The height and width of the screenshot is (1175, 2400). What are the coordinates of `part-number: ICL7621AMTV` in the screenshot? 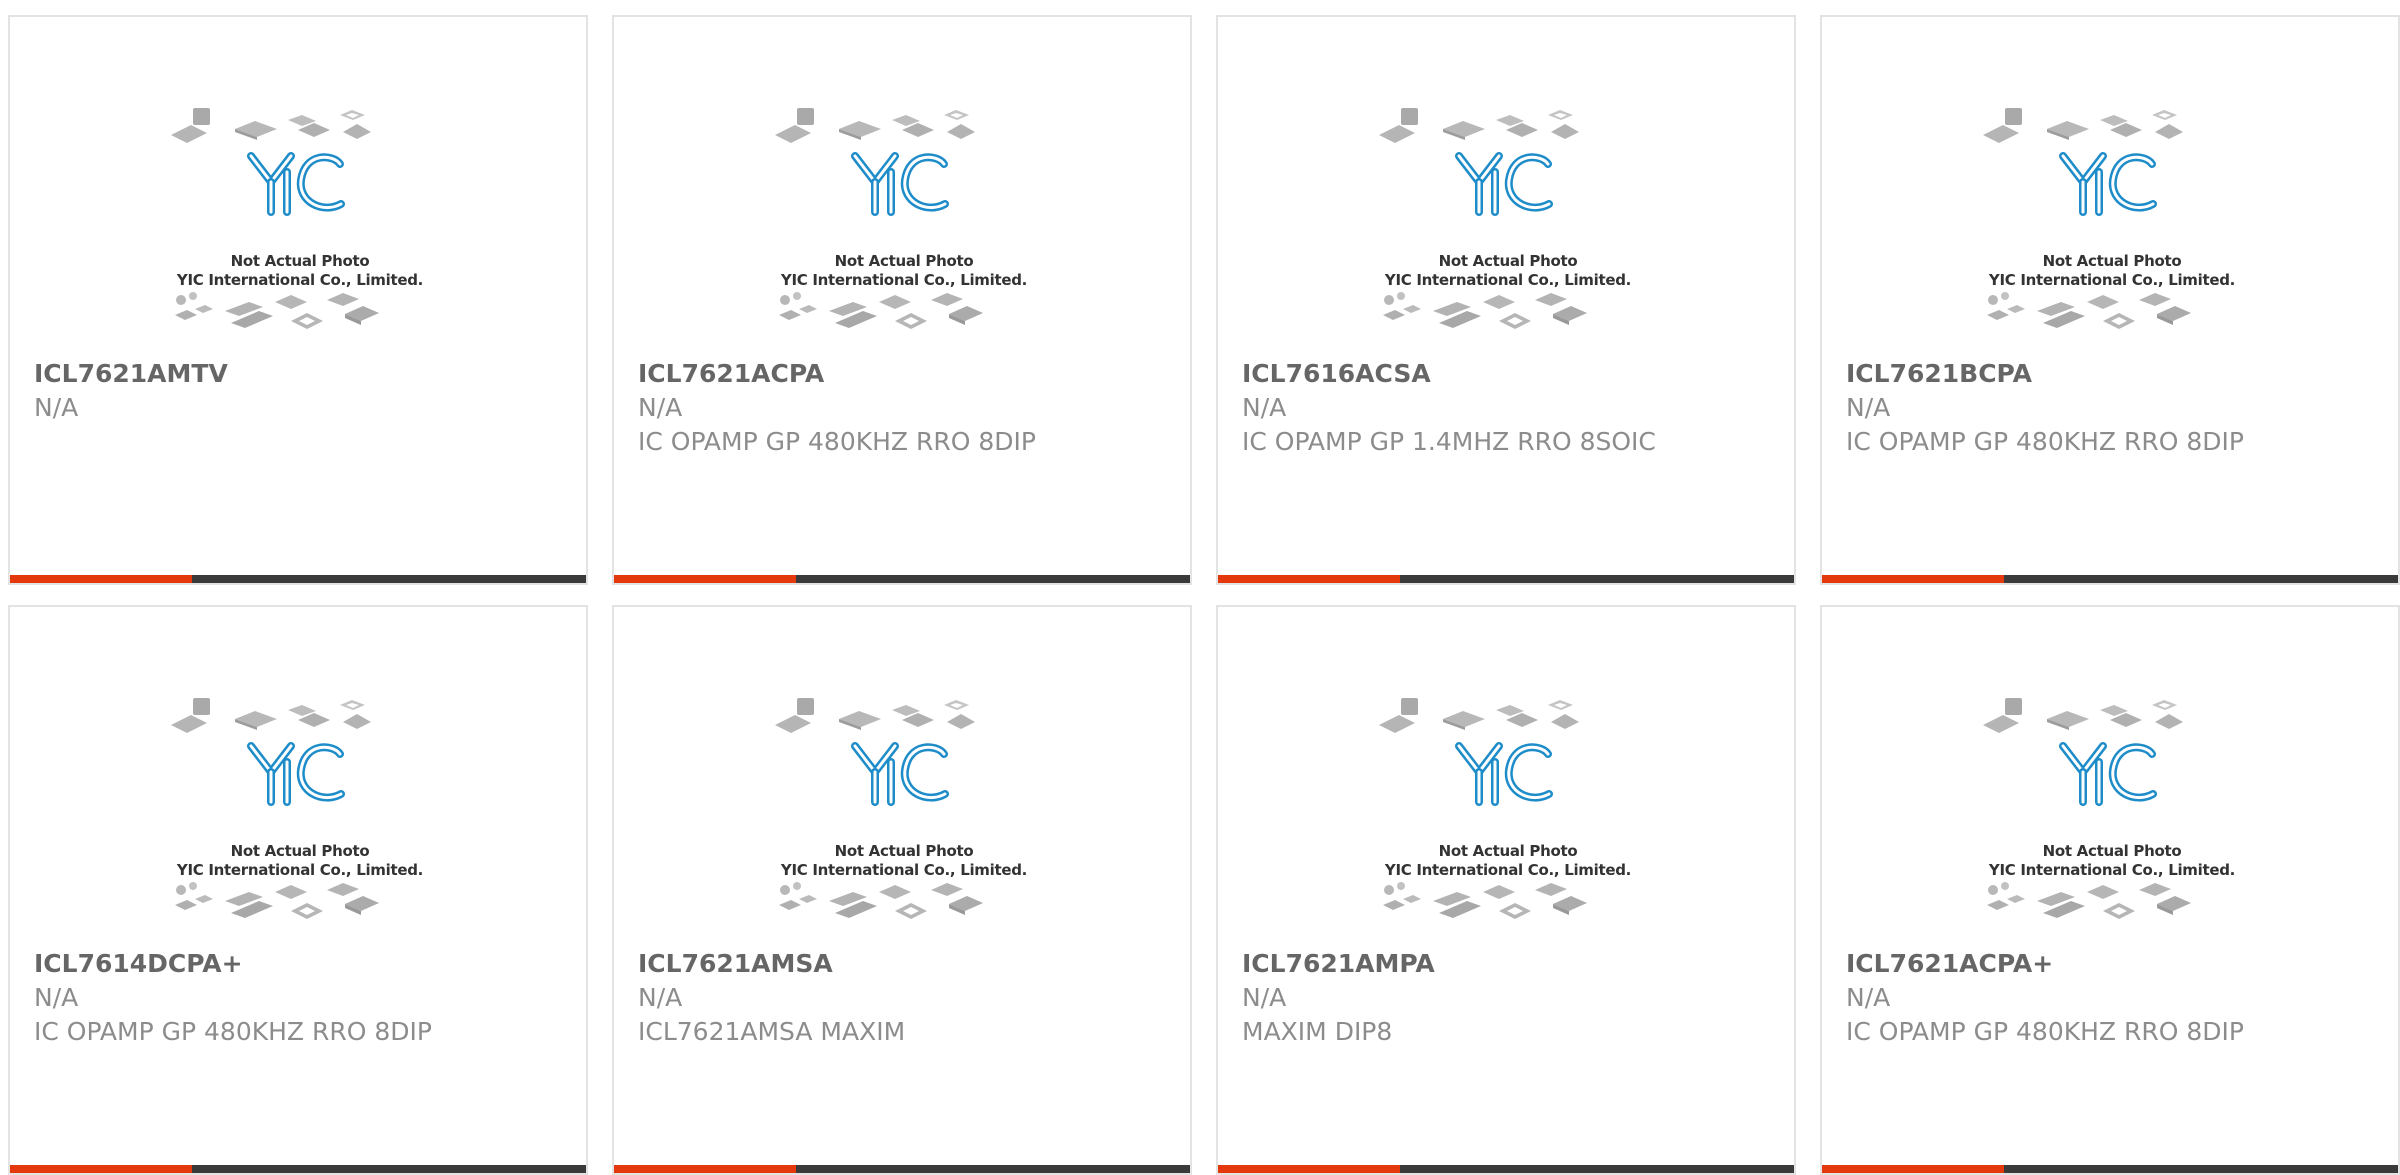 It's located at (302, 374).